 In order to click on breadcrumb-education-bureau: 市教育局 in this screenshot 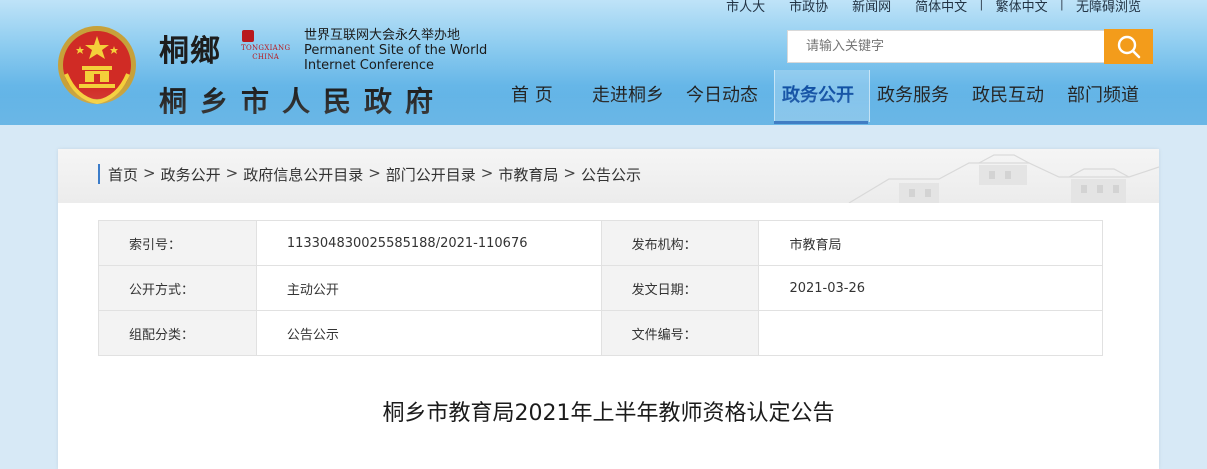, I will do `click(528, 174)`.